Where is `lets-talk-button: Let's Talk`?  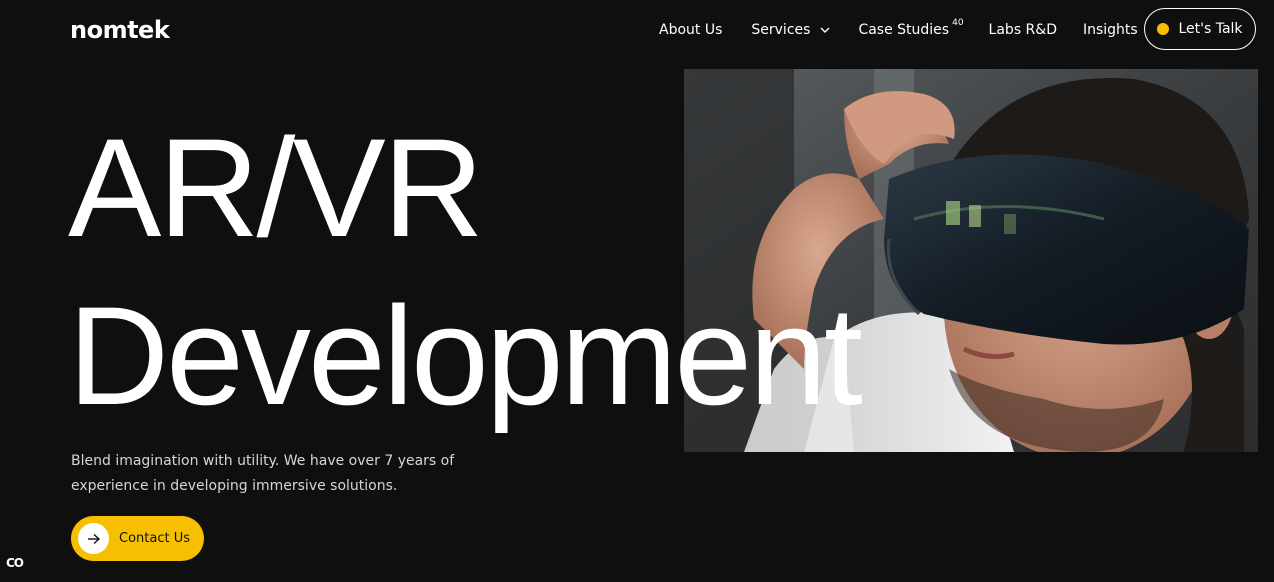 lets-talk-button: Let's Talk is located at coordinates (1200, 29).